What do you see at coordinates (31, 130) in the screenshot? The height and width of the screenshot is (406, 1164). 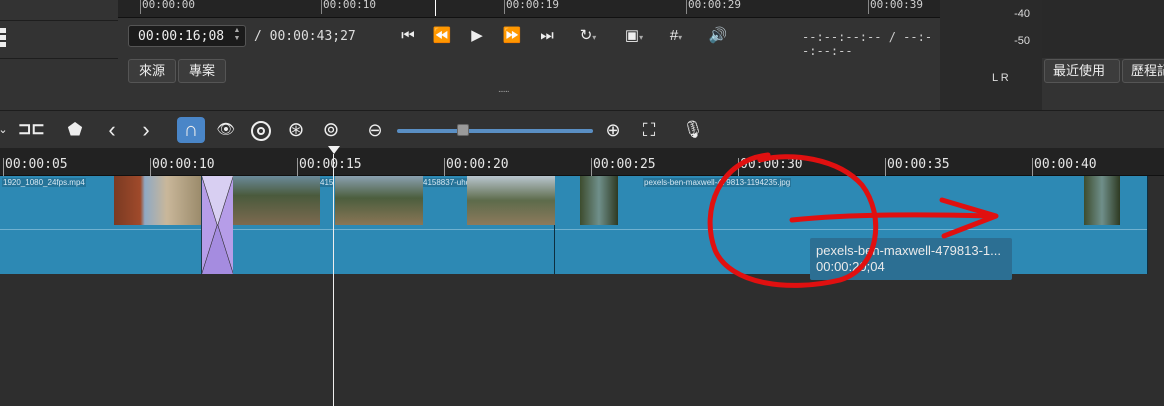 I see `split-icon: ⊐⊏` at bounding box center [31, 130].